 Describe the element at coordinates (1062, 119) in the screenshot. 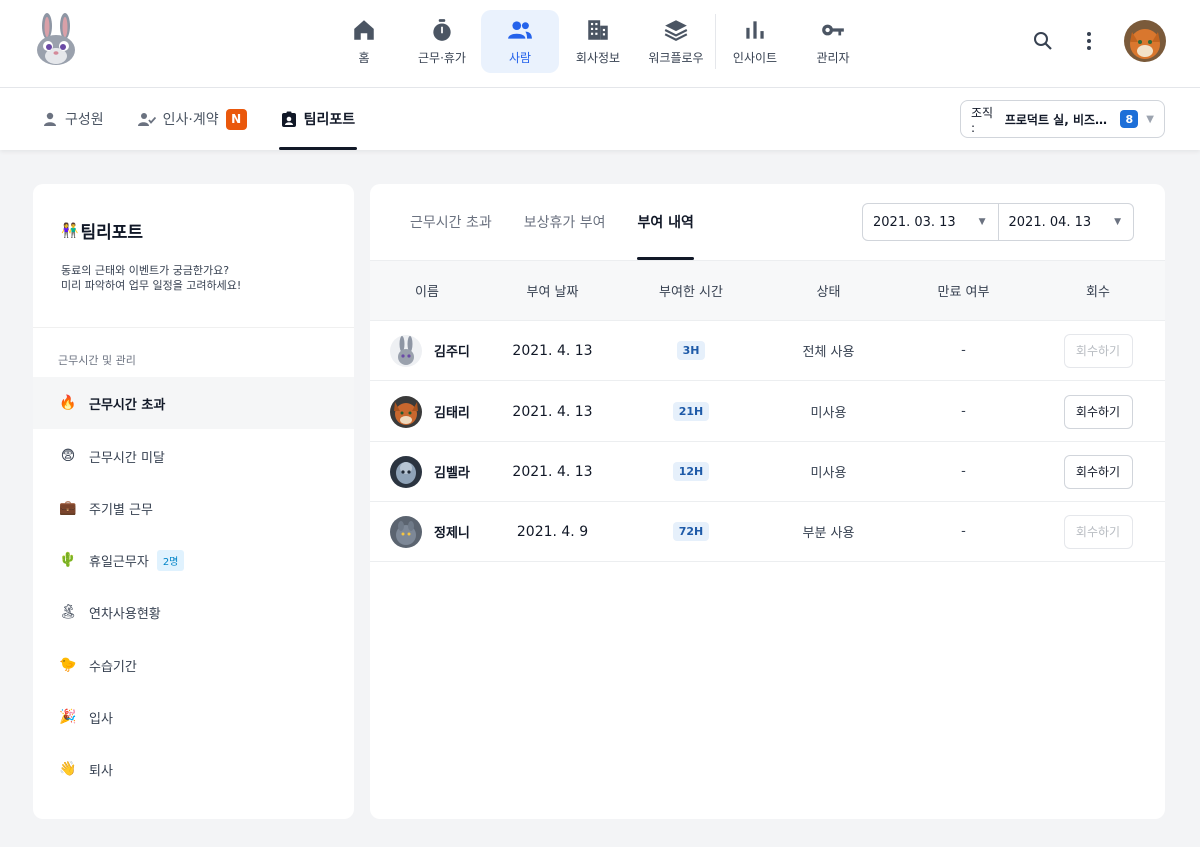

I see `org-select: 조직 : 프로덕트 실, 비즈… 8 ▼` at that location.